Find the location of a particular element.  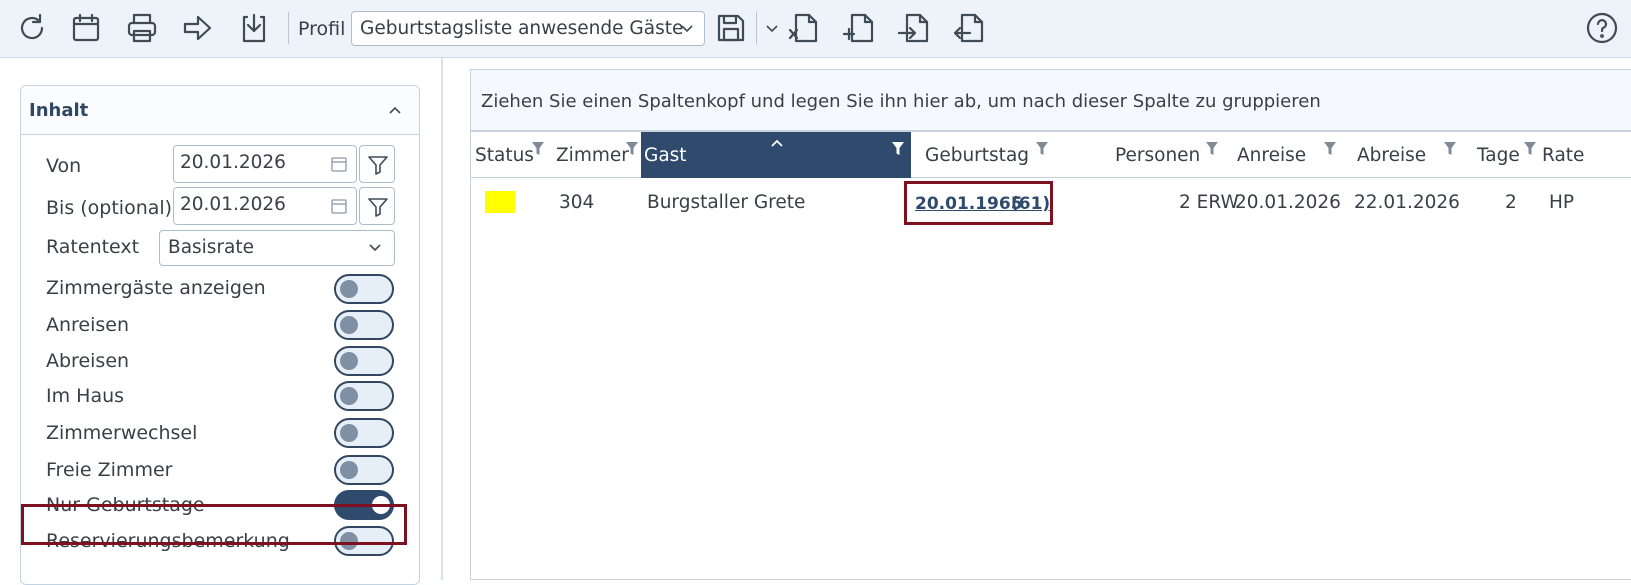

new-document-icon is located at coordinates (860, 28).